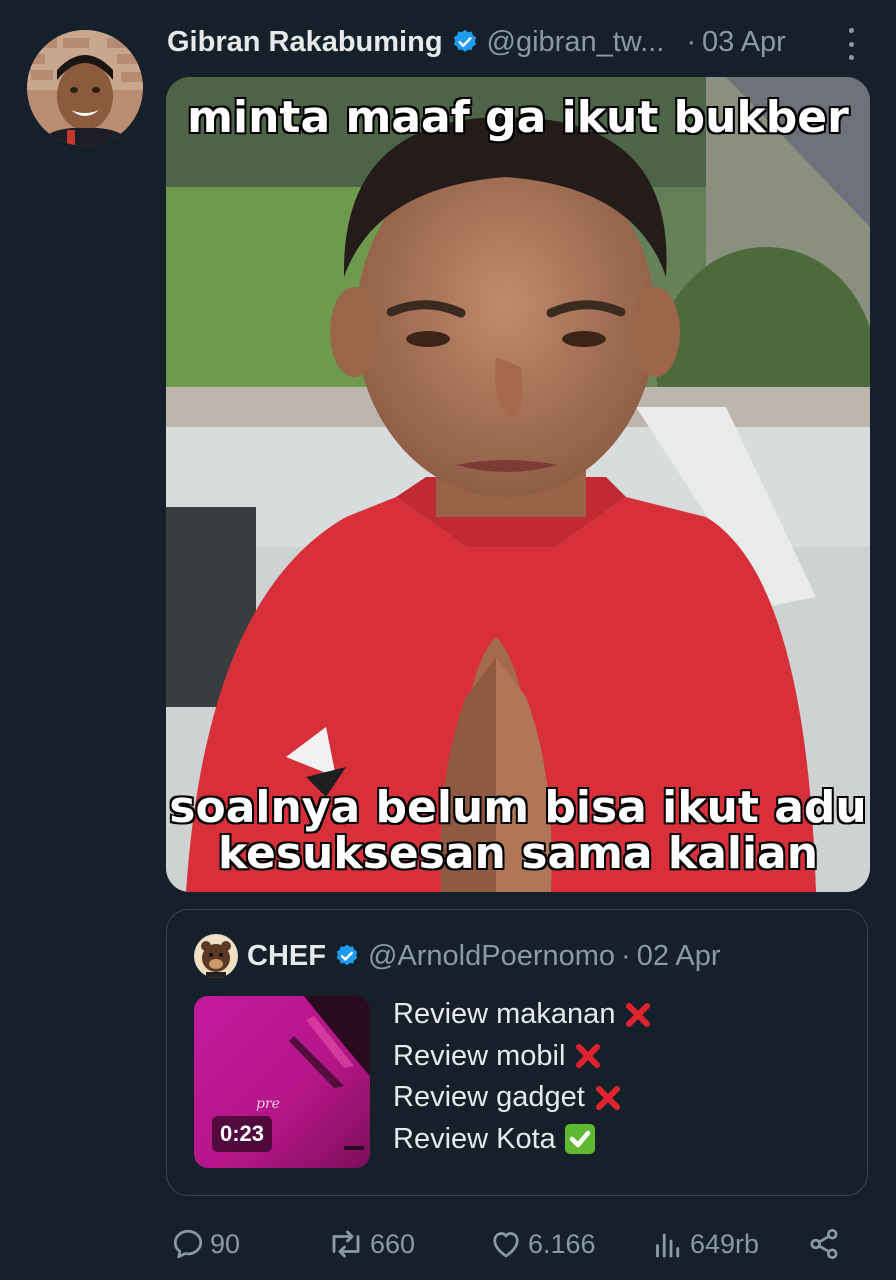 The width and height of the screenshot is (896, 1280). What do you see at coordinates (282, 1082) in the screenshot?
I see `quoted-video-thumbnail: pre 0:23` at bounding box center [282, 1082].